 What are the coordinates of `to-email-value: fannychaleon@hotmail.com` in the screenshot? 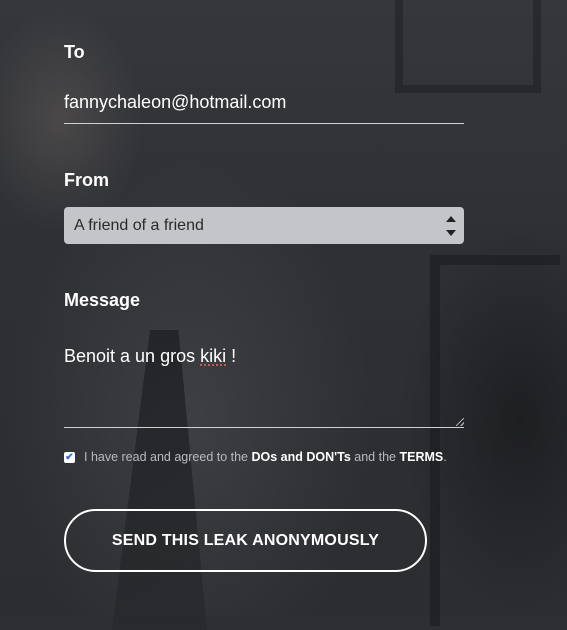 It's located at (175, 102).